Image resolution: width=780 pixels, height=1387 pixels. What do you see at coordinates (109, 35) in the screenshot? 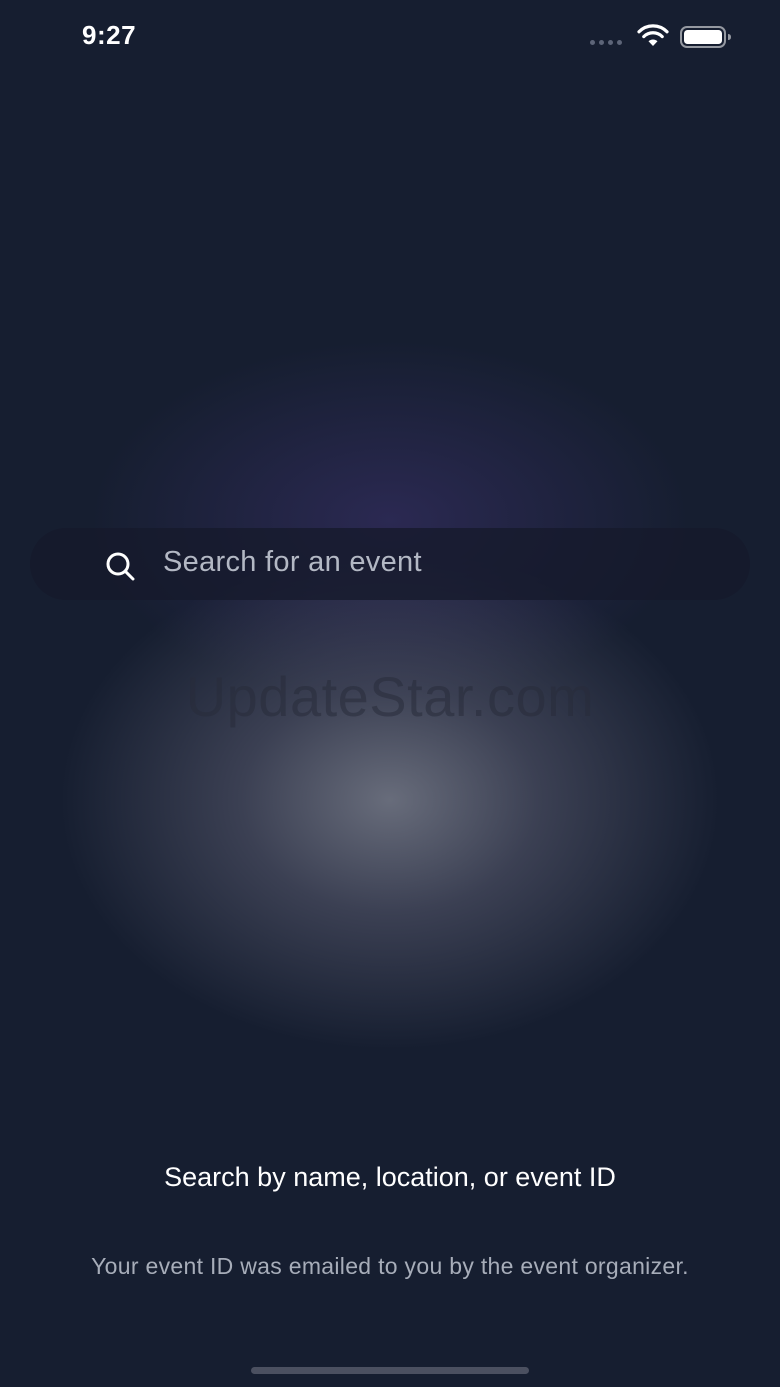
I see `status-time: 9:27` at bounding box center [109, 35].